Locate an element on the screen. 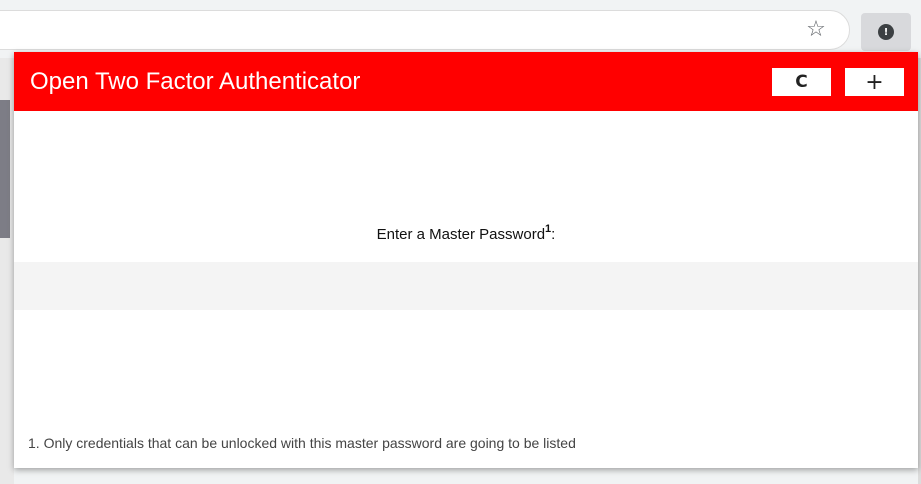  plus-icon: + is located at coordinates (874, 82).